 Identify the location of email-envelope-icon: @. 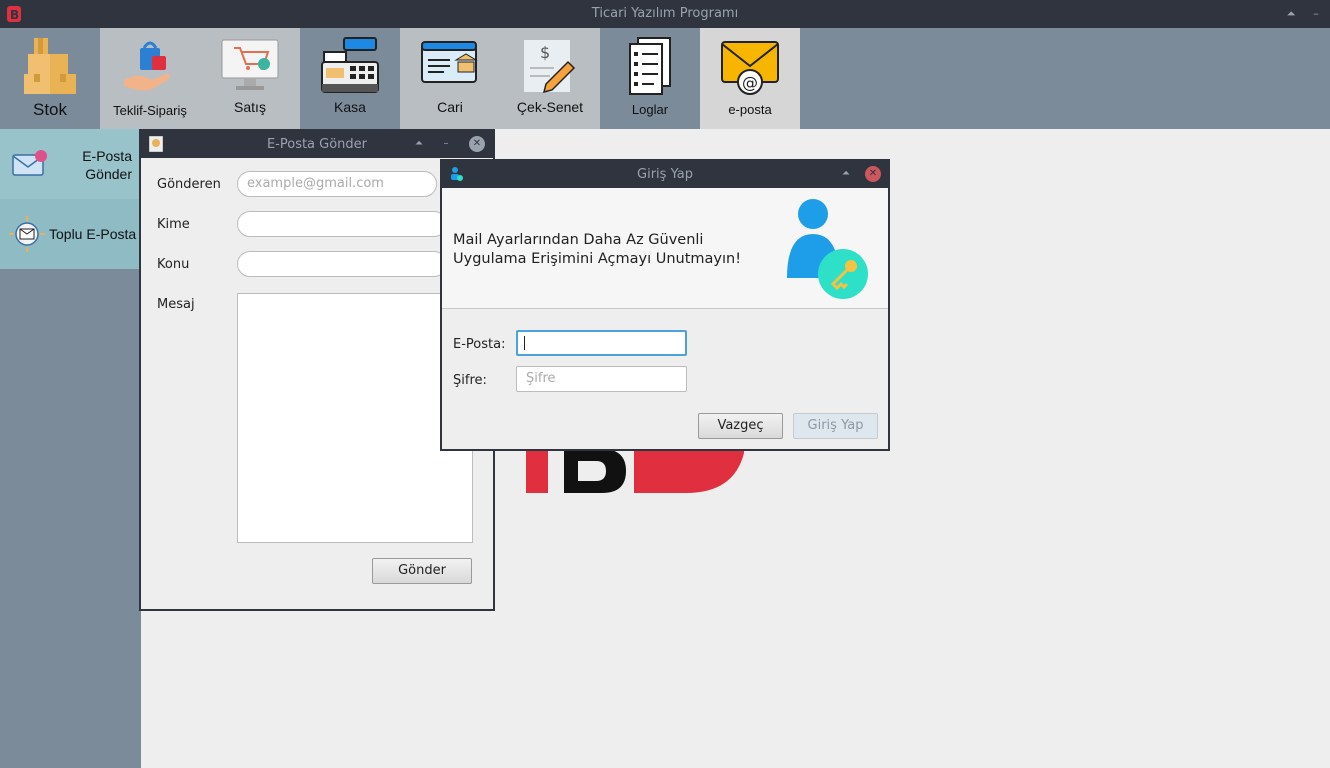
(750, 68).